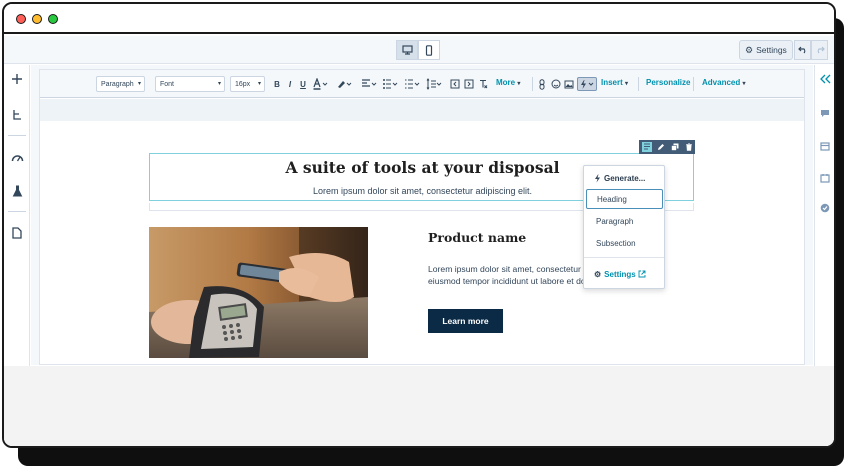 This screenshot has height=467, width=852. Describe the element at coordinates (766, 50) in the screenshot. I see `settings-button: ⚙ Settings` at that location.